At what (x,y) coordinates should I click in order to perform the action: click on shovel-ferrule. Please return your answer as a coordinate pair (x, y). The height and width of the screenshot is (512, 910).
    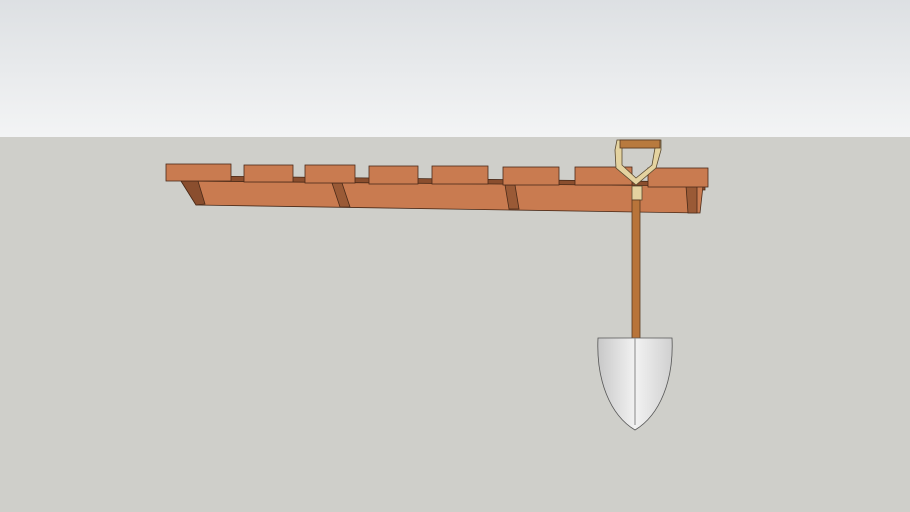
    Looking at the image, I should click on (637, 193).